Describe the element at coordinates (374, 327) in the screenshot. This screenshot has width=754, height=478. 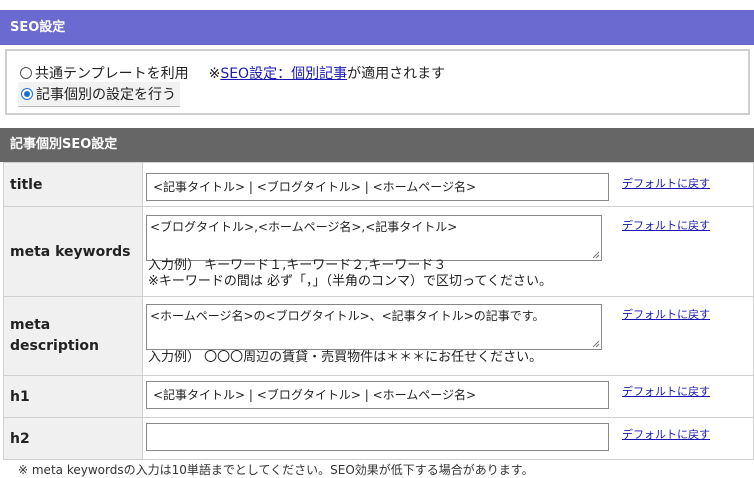
I see `description-textarea: <ホームページ名>の<ブログタイトル>、<記事タイトル>の記事です。` at that location.